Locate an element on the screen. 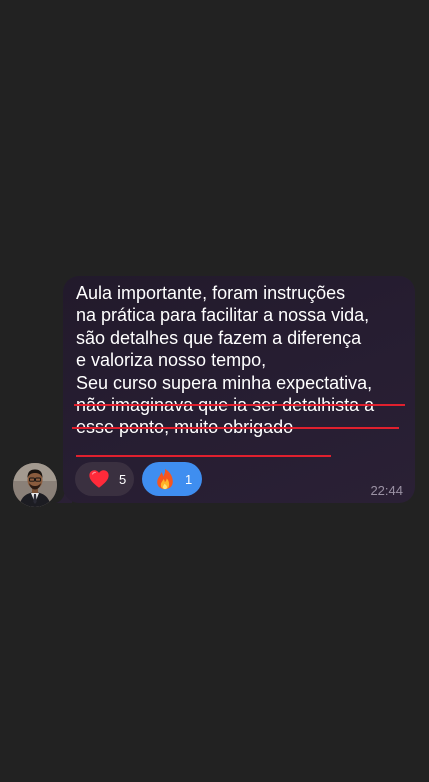  message-line: Seu curso supera minha expectativa, is located at coordinates (224, 382).